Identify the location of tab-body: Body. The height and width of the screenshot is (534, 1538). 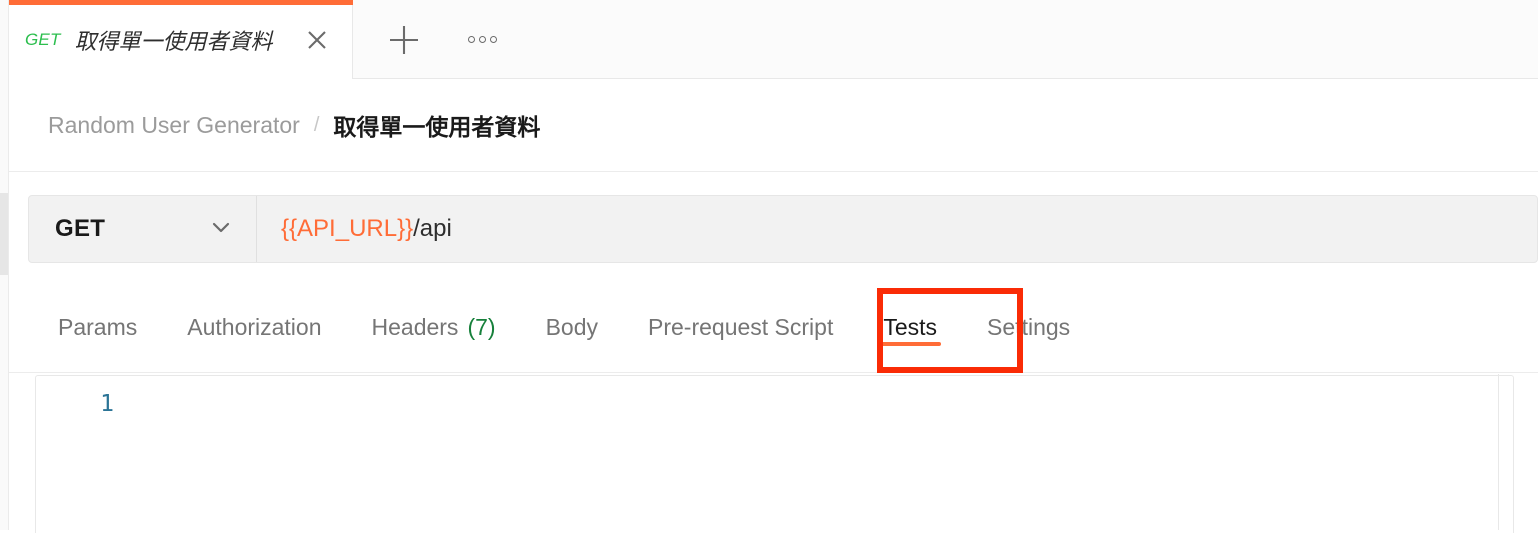
(572, 327).